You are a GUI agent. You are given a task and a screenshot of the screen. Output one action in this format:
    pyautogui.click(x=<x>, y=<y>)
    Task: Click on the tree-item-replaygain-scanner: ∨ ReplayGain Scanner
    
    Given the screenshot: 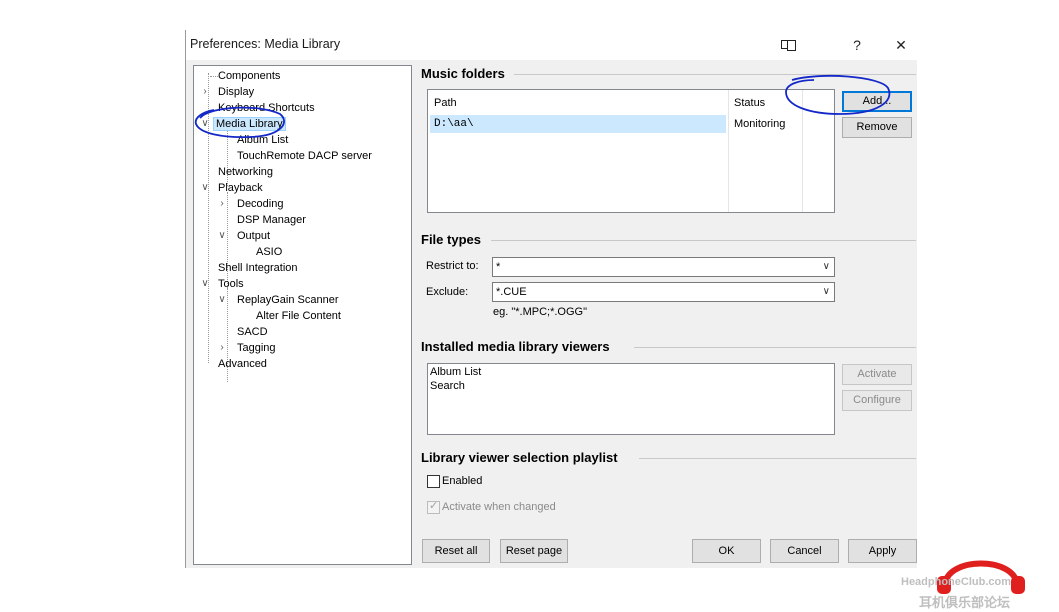 What is the action you would take?
    pyautogui.click(x=279, y=300)
    